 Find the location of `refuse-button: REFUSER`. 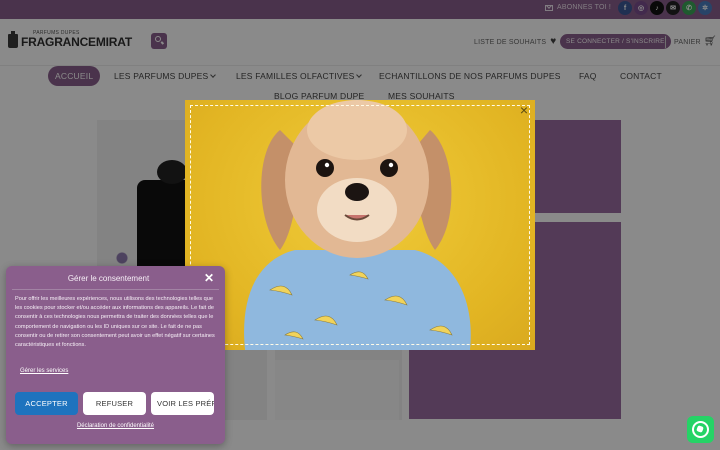

refuse-button: REFUSER is located at coordinates (114, 403).